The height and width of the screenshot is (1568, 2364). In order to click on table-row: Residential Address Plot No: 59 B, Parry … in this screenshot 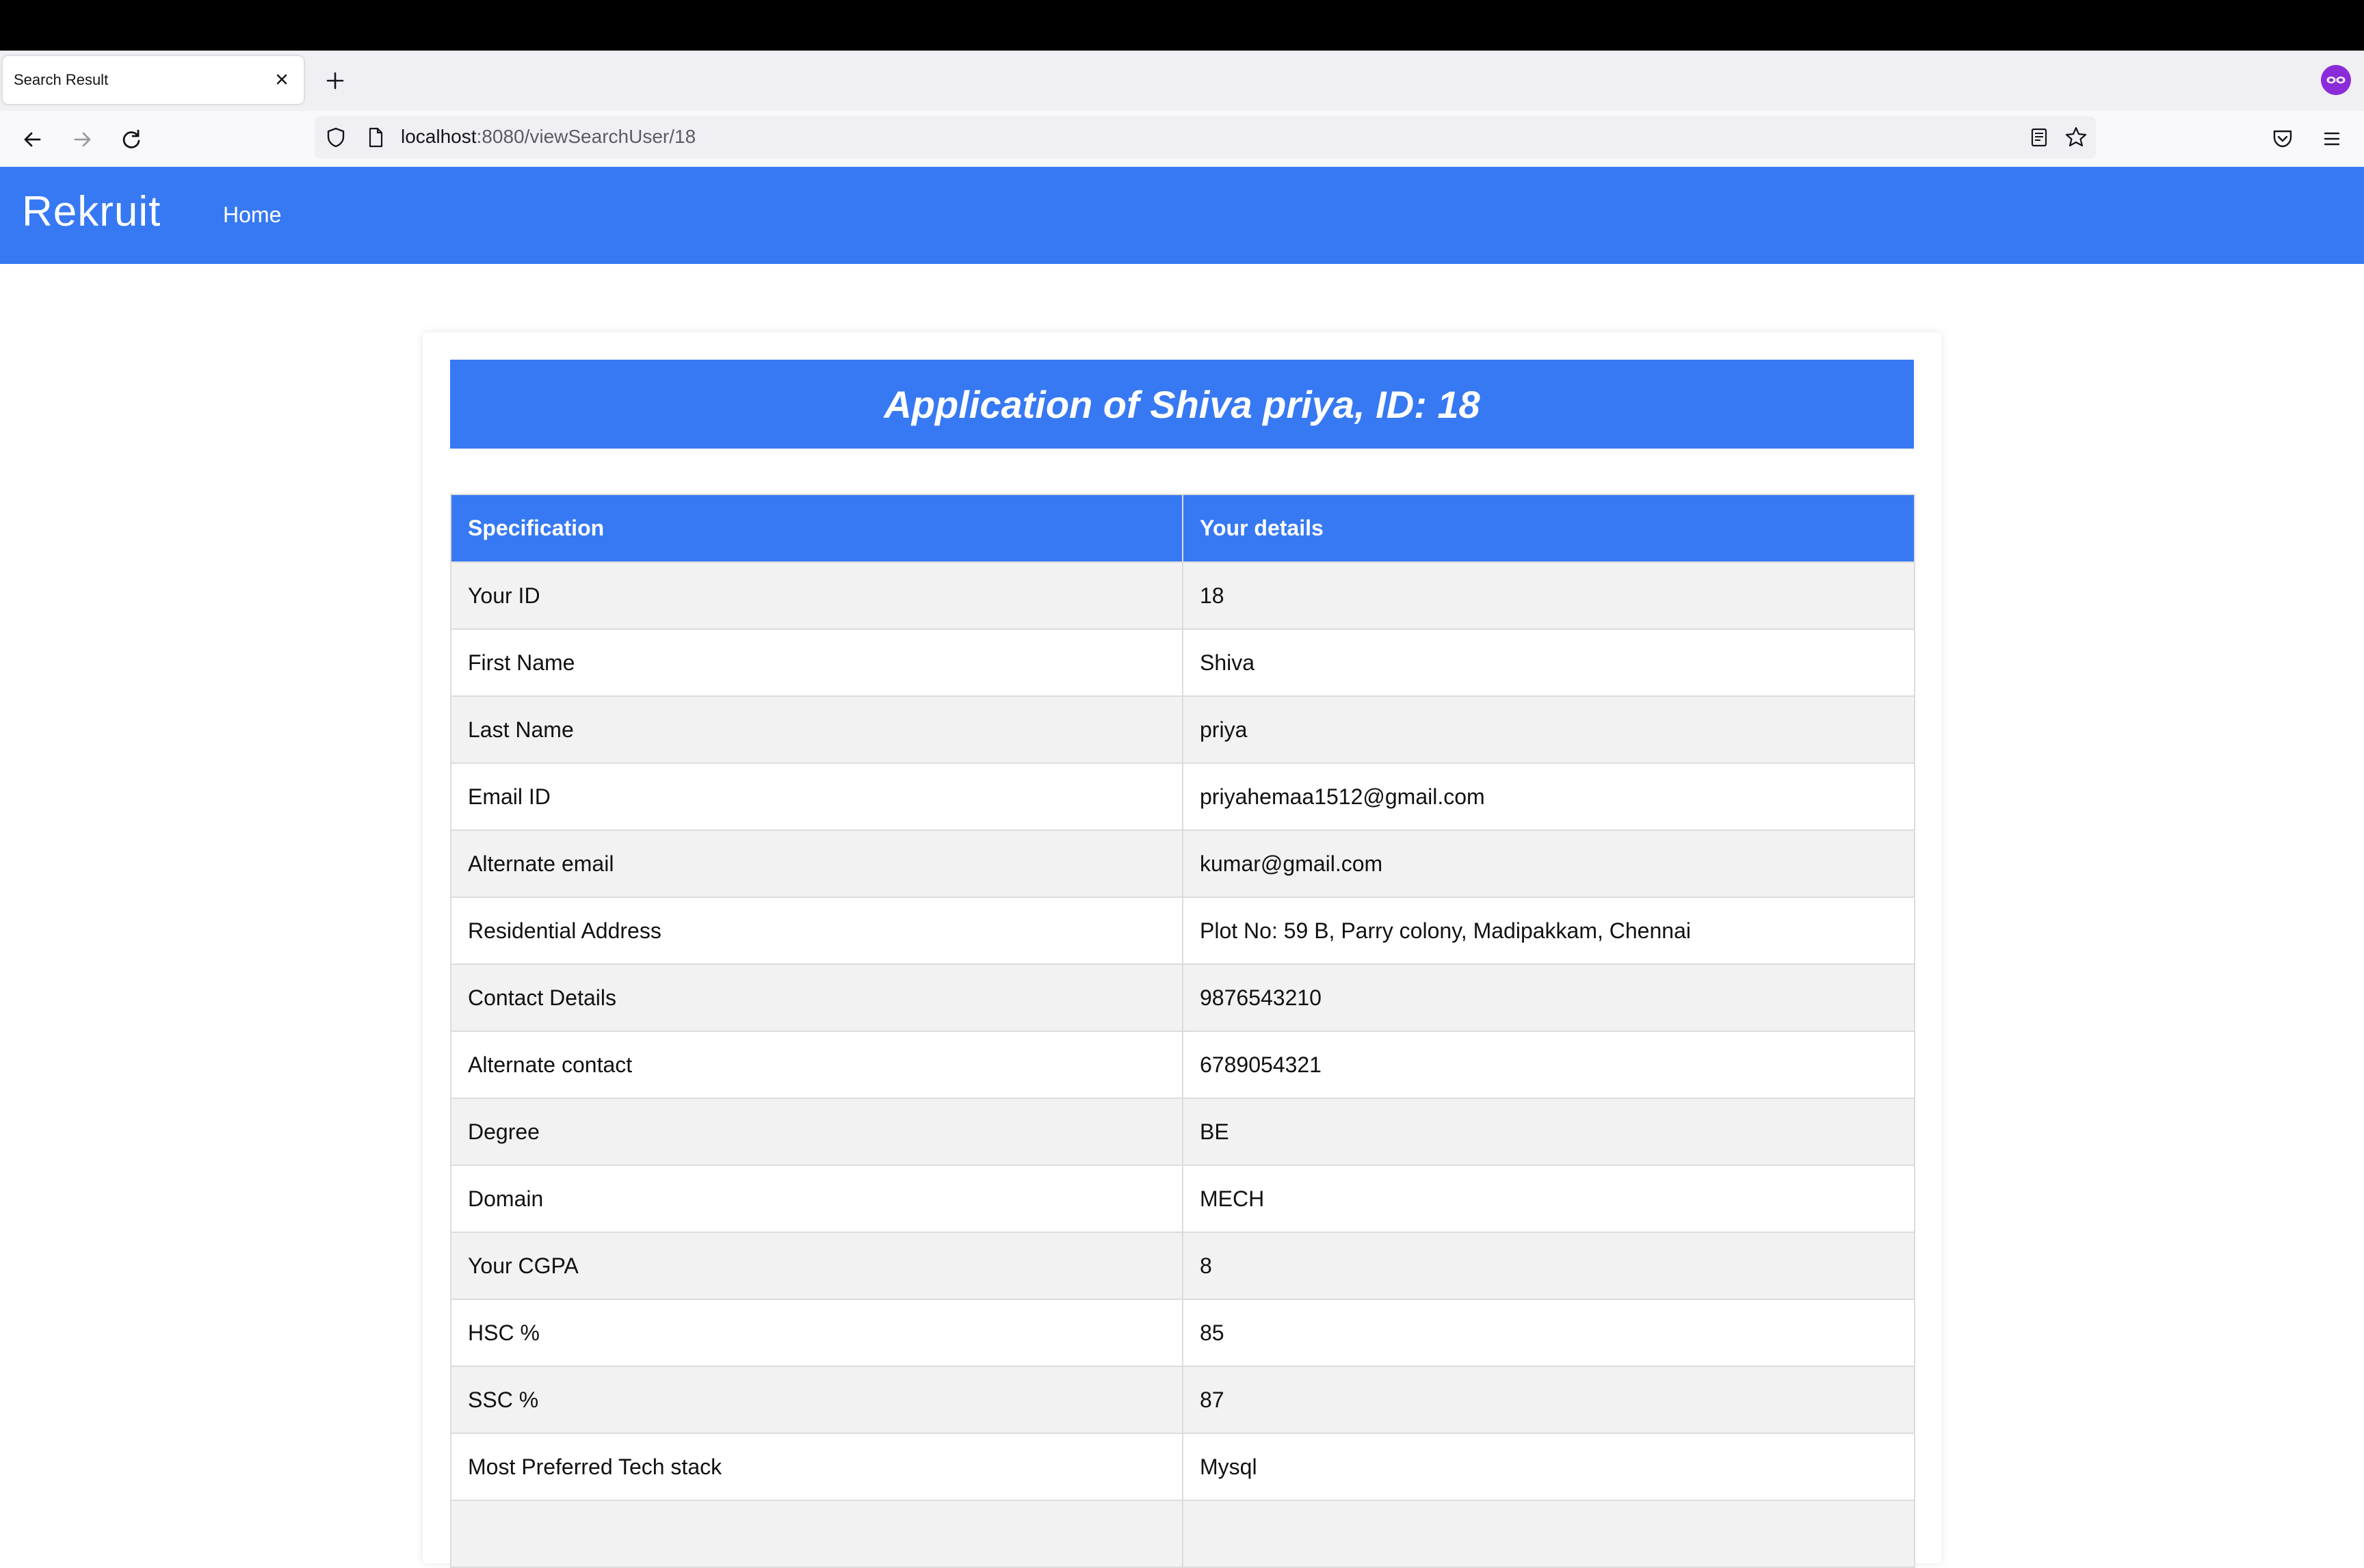, I will do `click(1182, 930)`.